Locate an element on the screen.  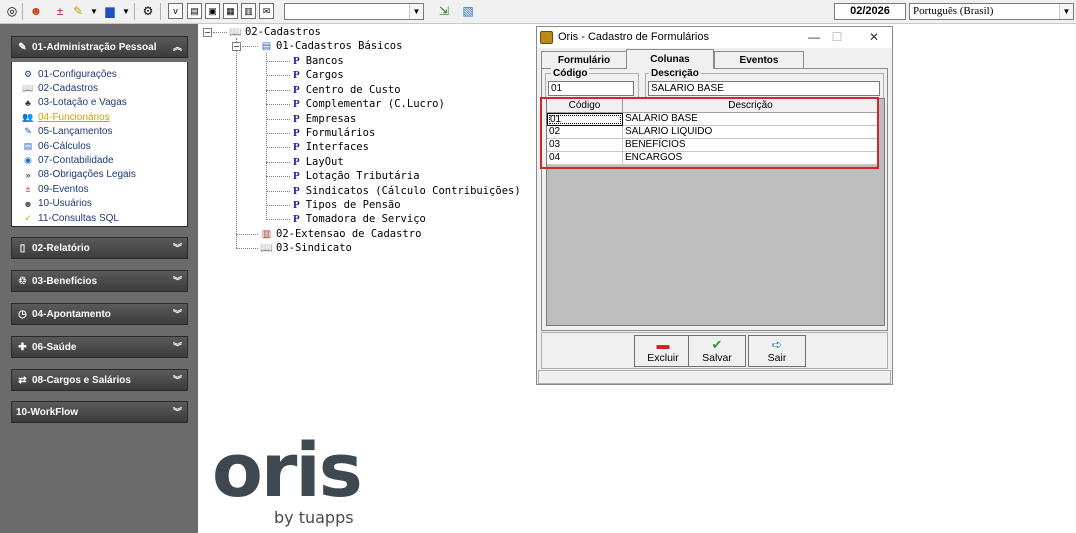
pencil-icon: ✎ is located at coordinates (78, 11).